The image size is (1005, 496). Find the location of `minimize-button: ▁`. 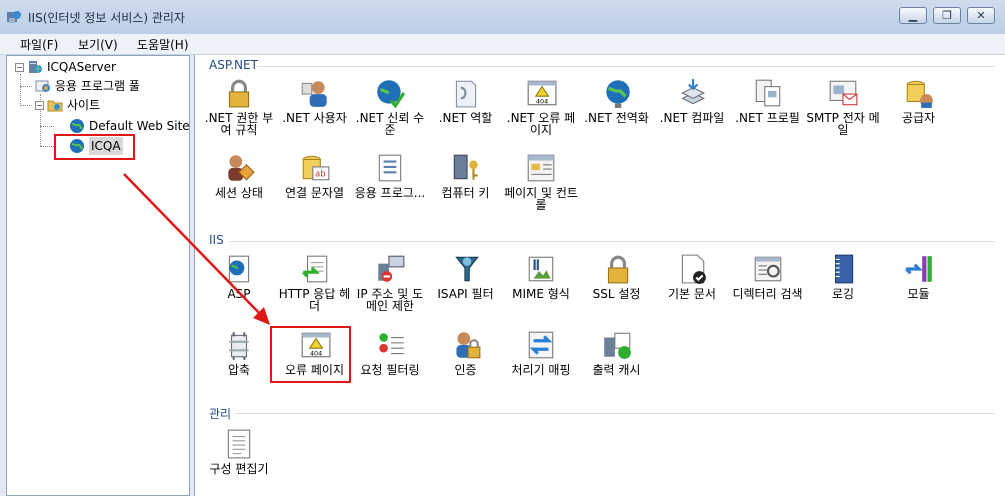

minimize-button: ▁ is located at coordinates (913, 15).